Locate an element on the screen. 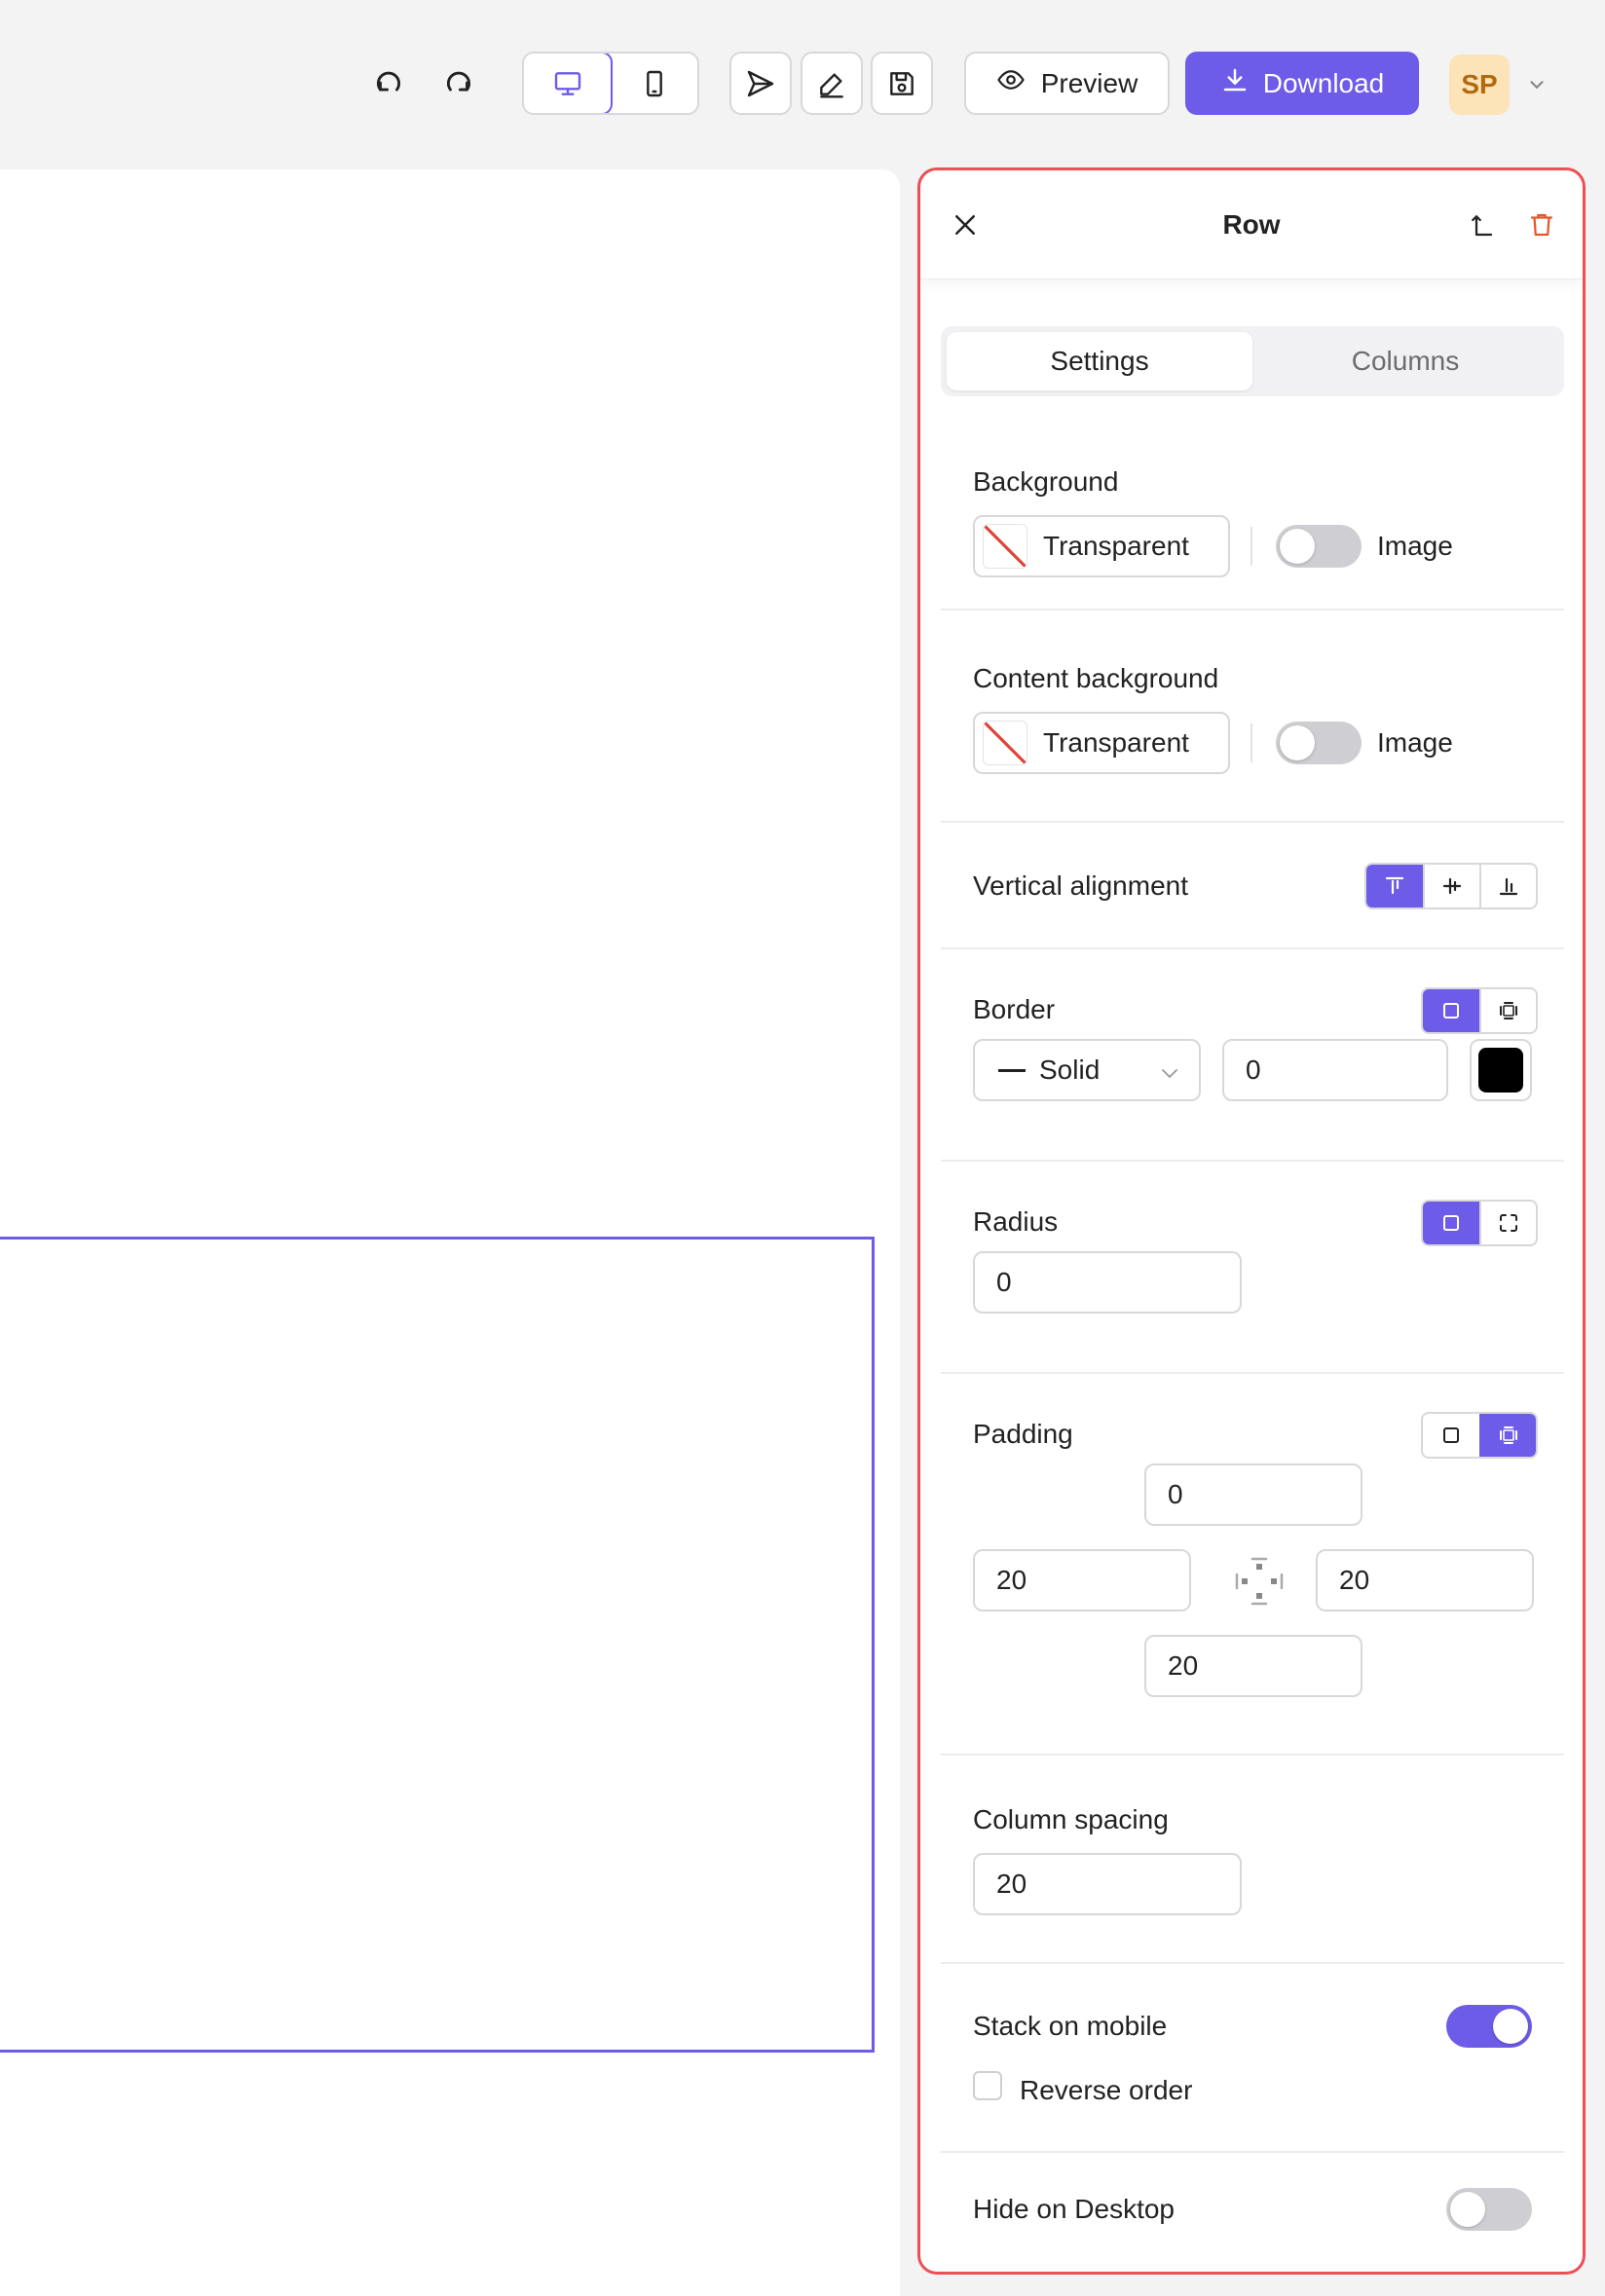 Image resolution: width=1605 pixels, height=2296 pixels. stack-on-mobile-section: Stack on mobile Reverse order is located at coordinates (1252, 2058).